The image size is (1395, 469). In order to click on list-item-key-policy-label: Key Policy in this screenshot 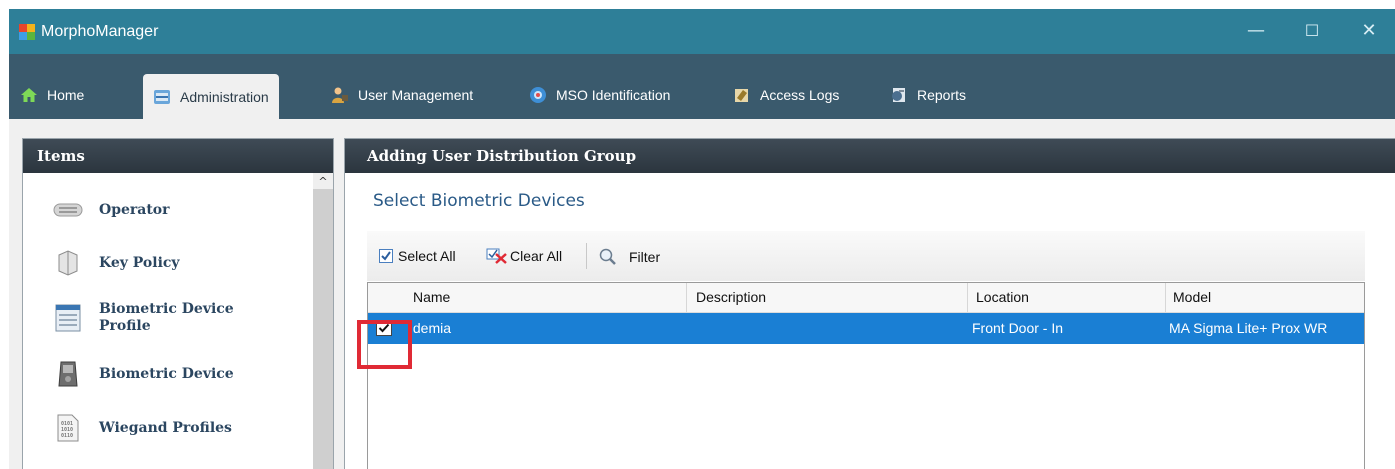, I will do `click(139, 263)`.